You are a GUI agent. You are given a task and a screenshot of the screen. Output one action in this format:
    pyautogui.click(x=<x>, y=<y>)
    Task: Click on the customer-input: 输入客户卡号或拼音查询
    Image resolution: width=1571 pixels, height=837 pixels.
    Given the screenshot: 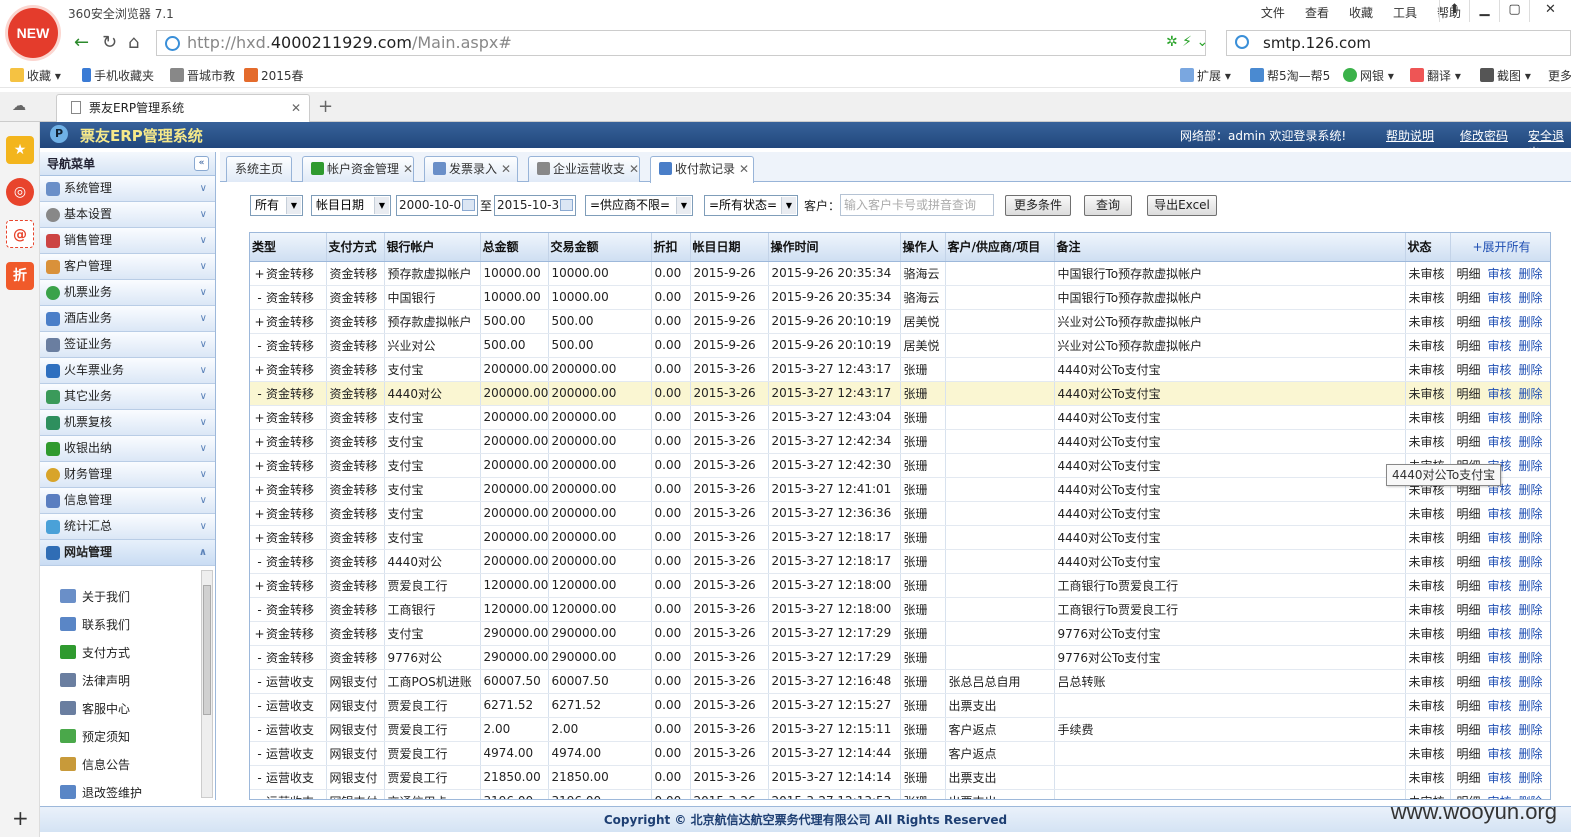 What is the action you would take?
    pyautogui.click(x=917, y=205)
    